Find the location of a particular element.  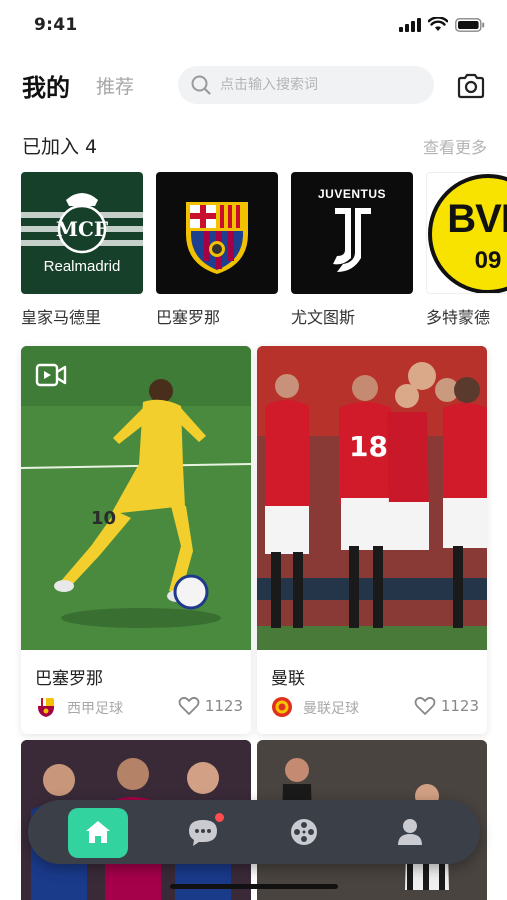

juventus-j-icon is located at coordinates (352, 240).